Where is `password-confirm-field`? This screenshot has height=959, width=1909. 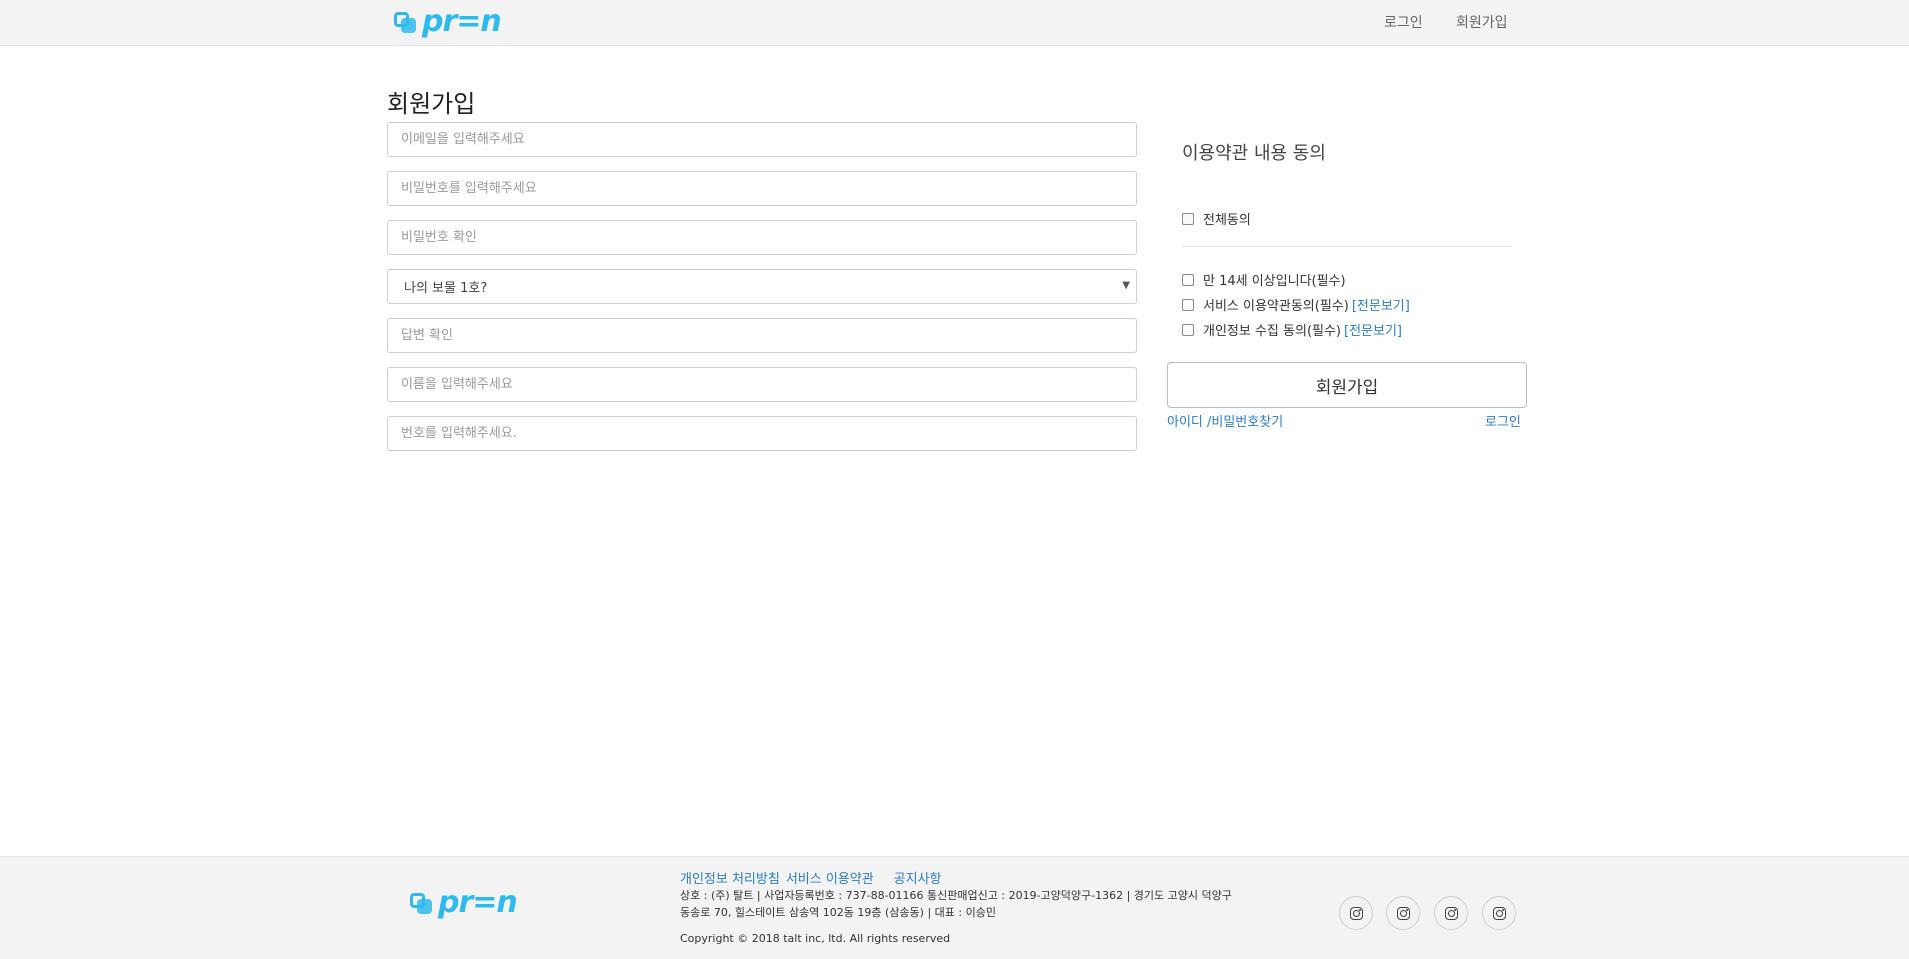
password-confirm-field is located at coordinates (762, 237).